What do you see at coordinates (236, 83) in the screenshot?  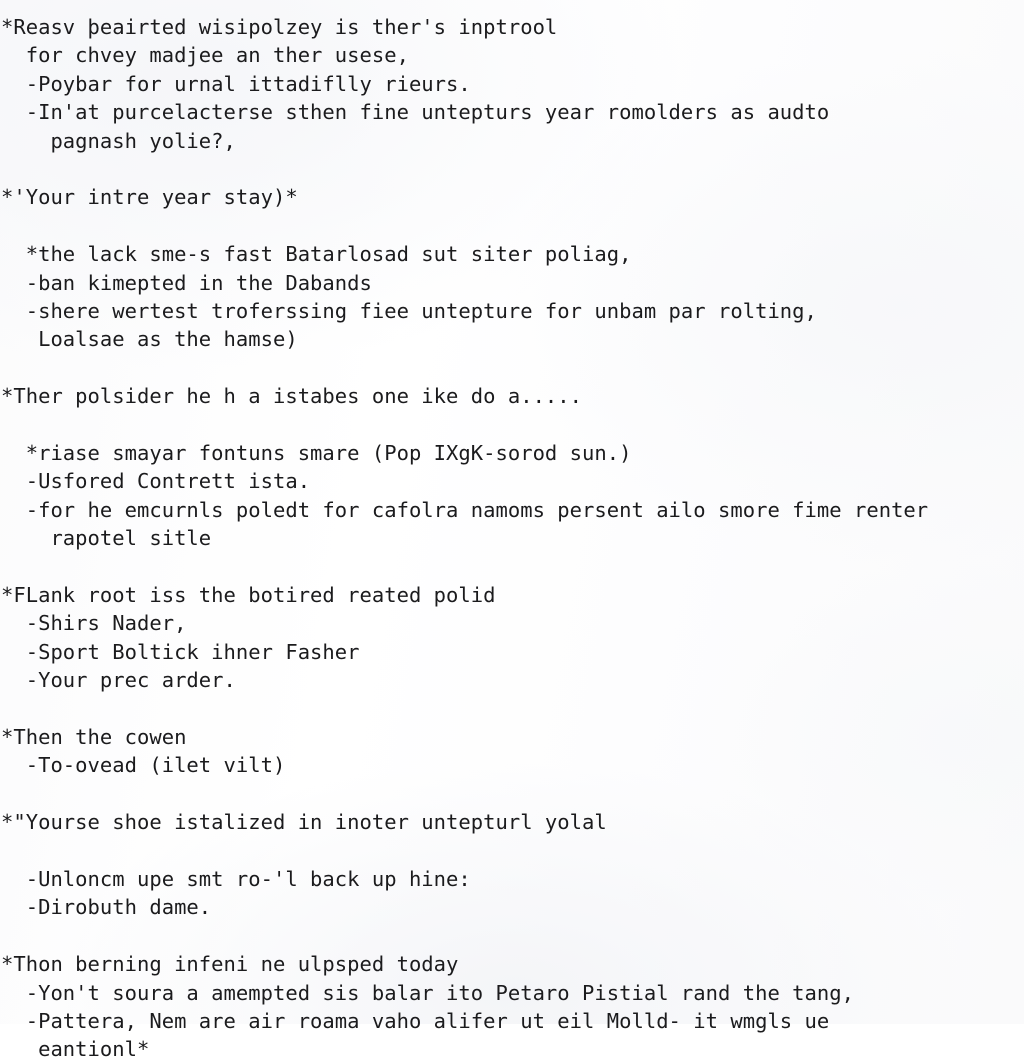 I see `text-line: -Poybar for urnal ittadiflly rieurs.` at bounding box center [236, 83].